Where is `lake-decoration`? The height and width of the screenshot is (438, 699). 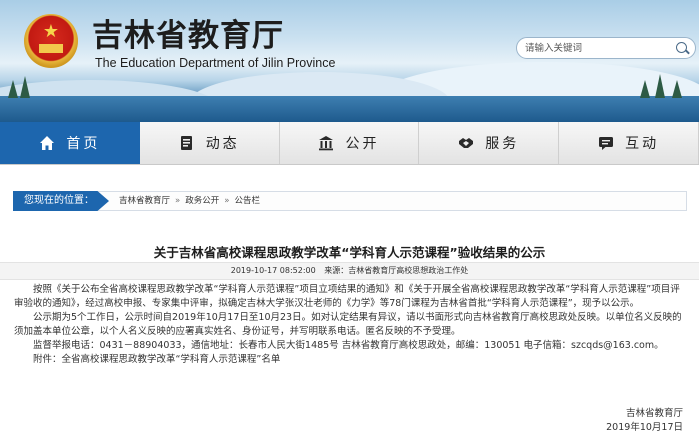 lake-decoration is located at coordinates (349, 109).